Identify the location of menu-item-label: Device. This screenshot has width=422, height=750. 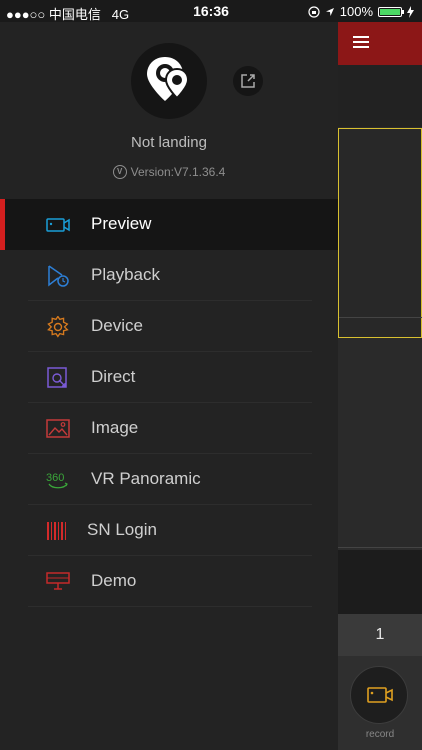
(117, 325).